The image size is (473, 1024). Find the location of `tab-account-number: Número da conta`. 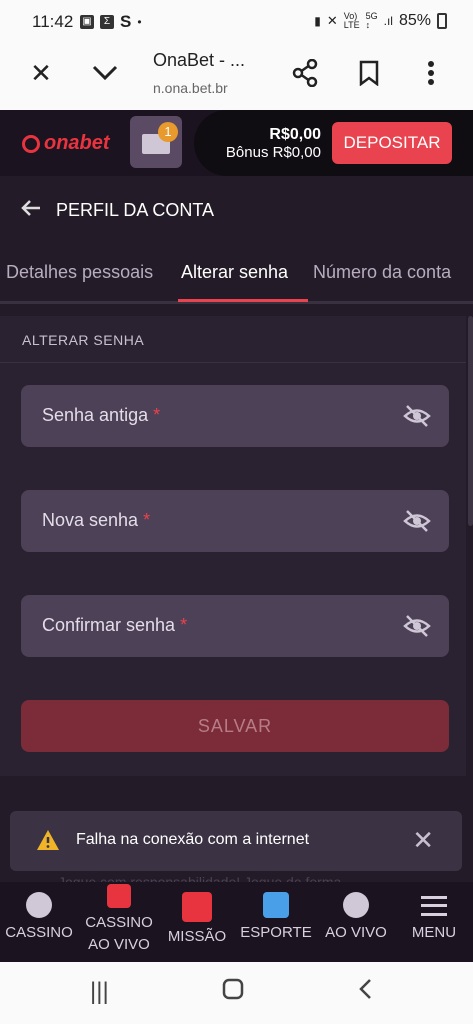

tab-account-number: Número da conta is located at coordinates (382, 272).